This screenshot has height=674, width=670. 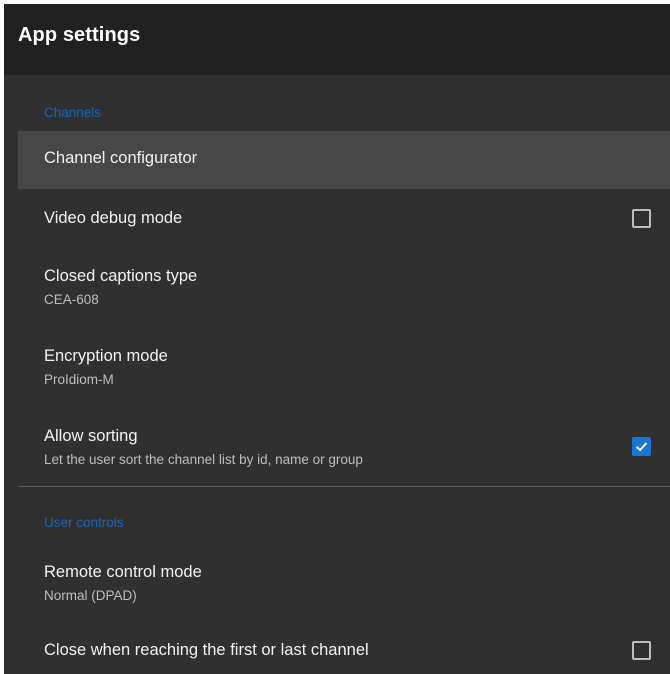 I want to click on pref-summary: Normal (DPAD), so click(x=90, y=595).